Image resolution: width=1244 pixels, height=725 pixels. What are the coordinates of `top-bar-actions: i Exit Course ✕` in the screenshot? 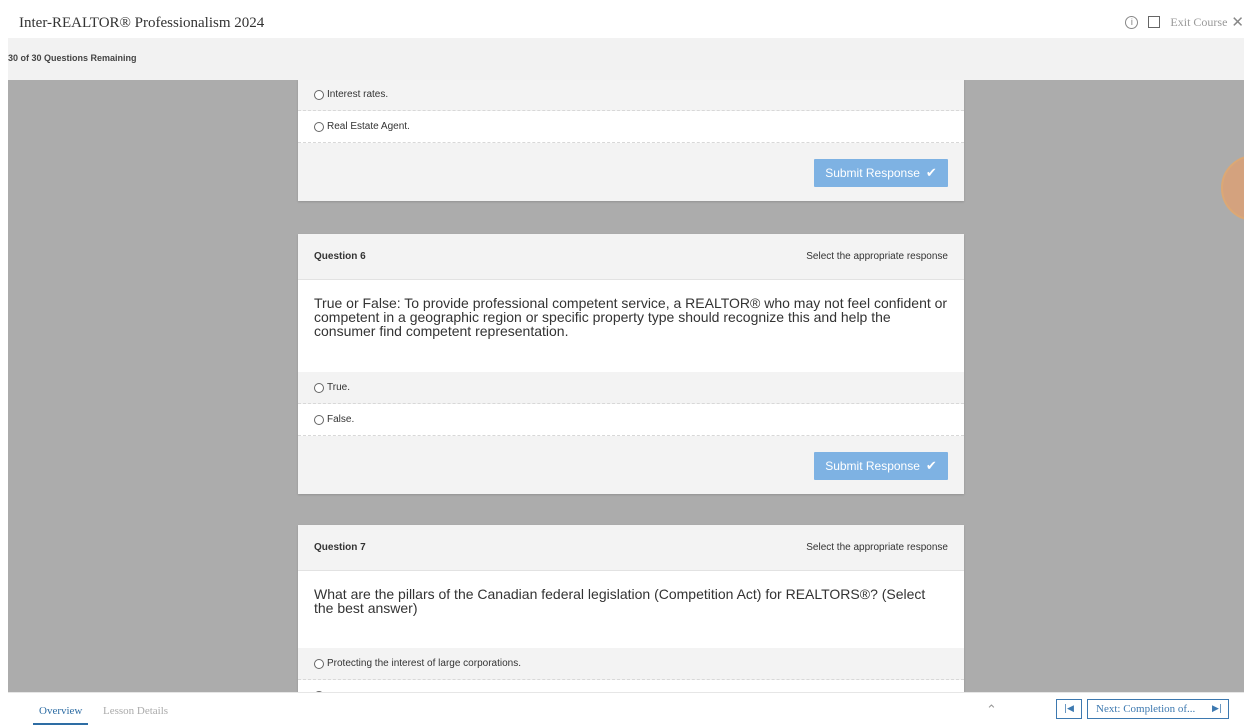 It's located at (1184, 22).